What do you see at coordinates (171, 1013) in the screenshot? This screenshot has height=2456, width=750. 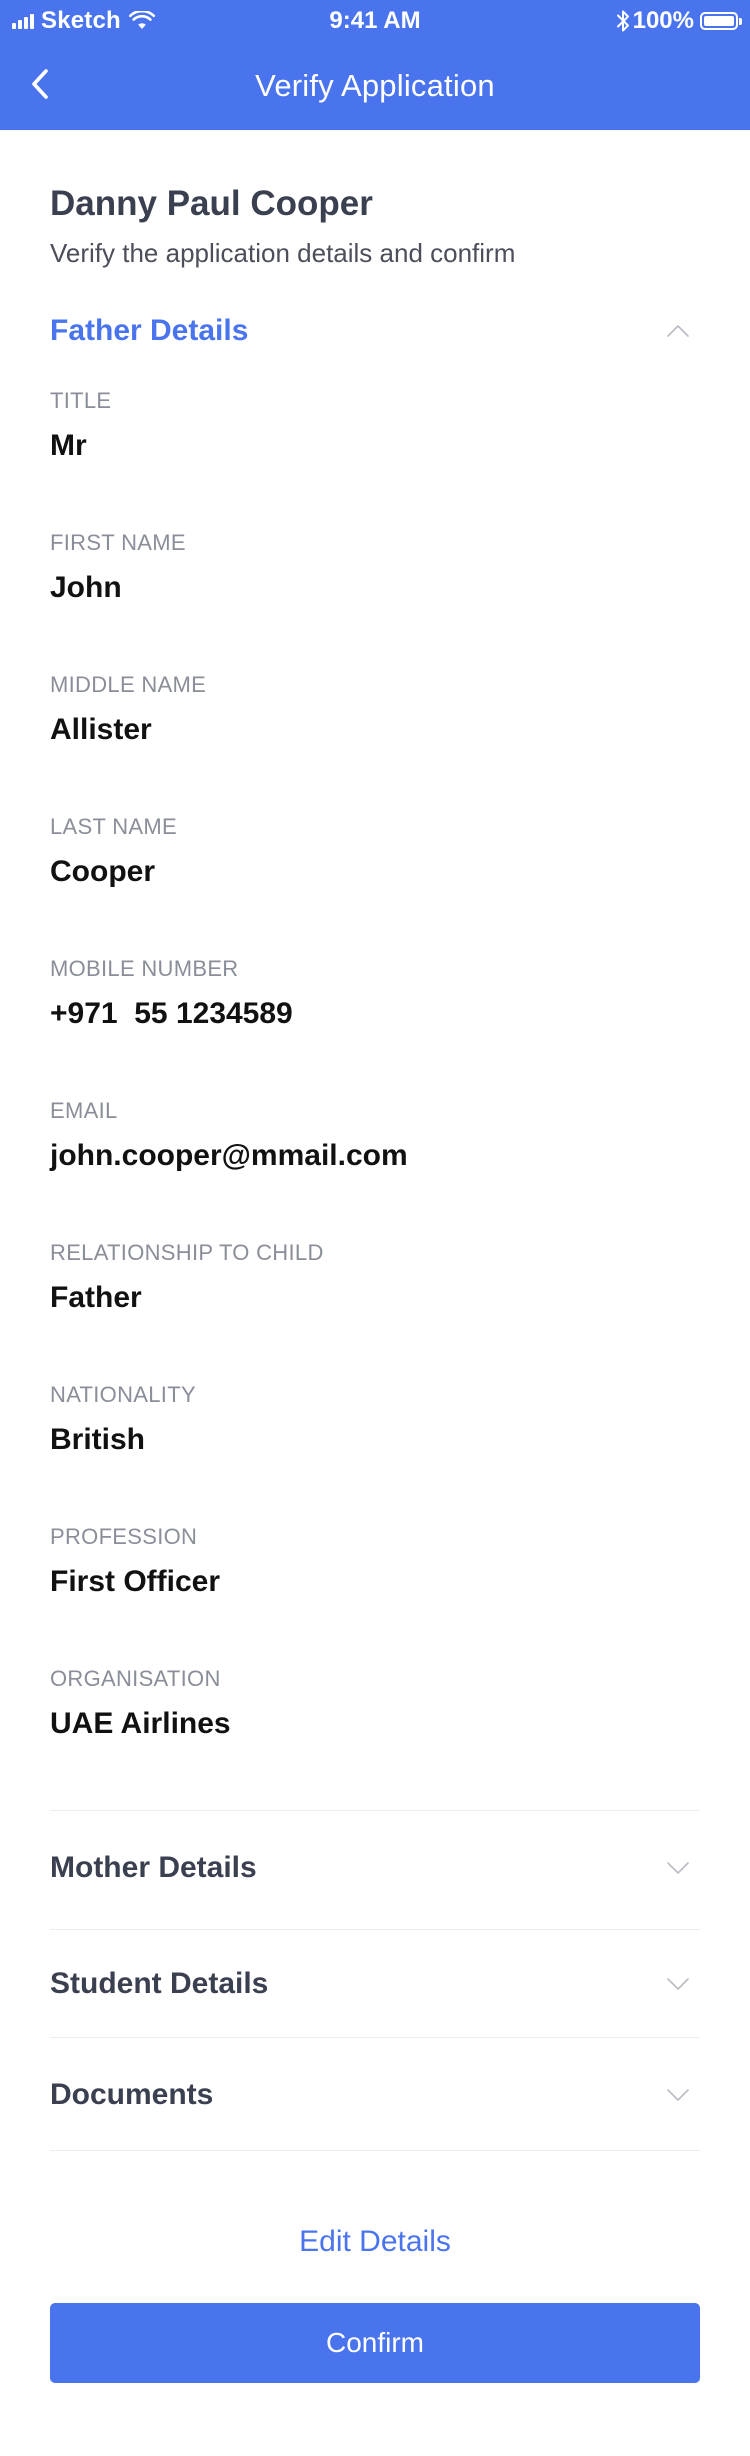 I see `field-value: +971 55 1234589` at bounding box center [171, 1013].